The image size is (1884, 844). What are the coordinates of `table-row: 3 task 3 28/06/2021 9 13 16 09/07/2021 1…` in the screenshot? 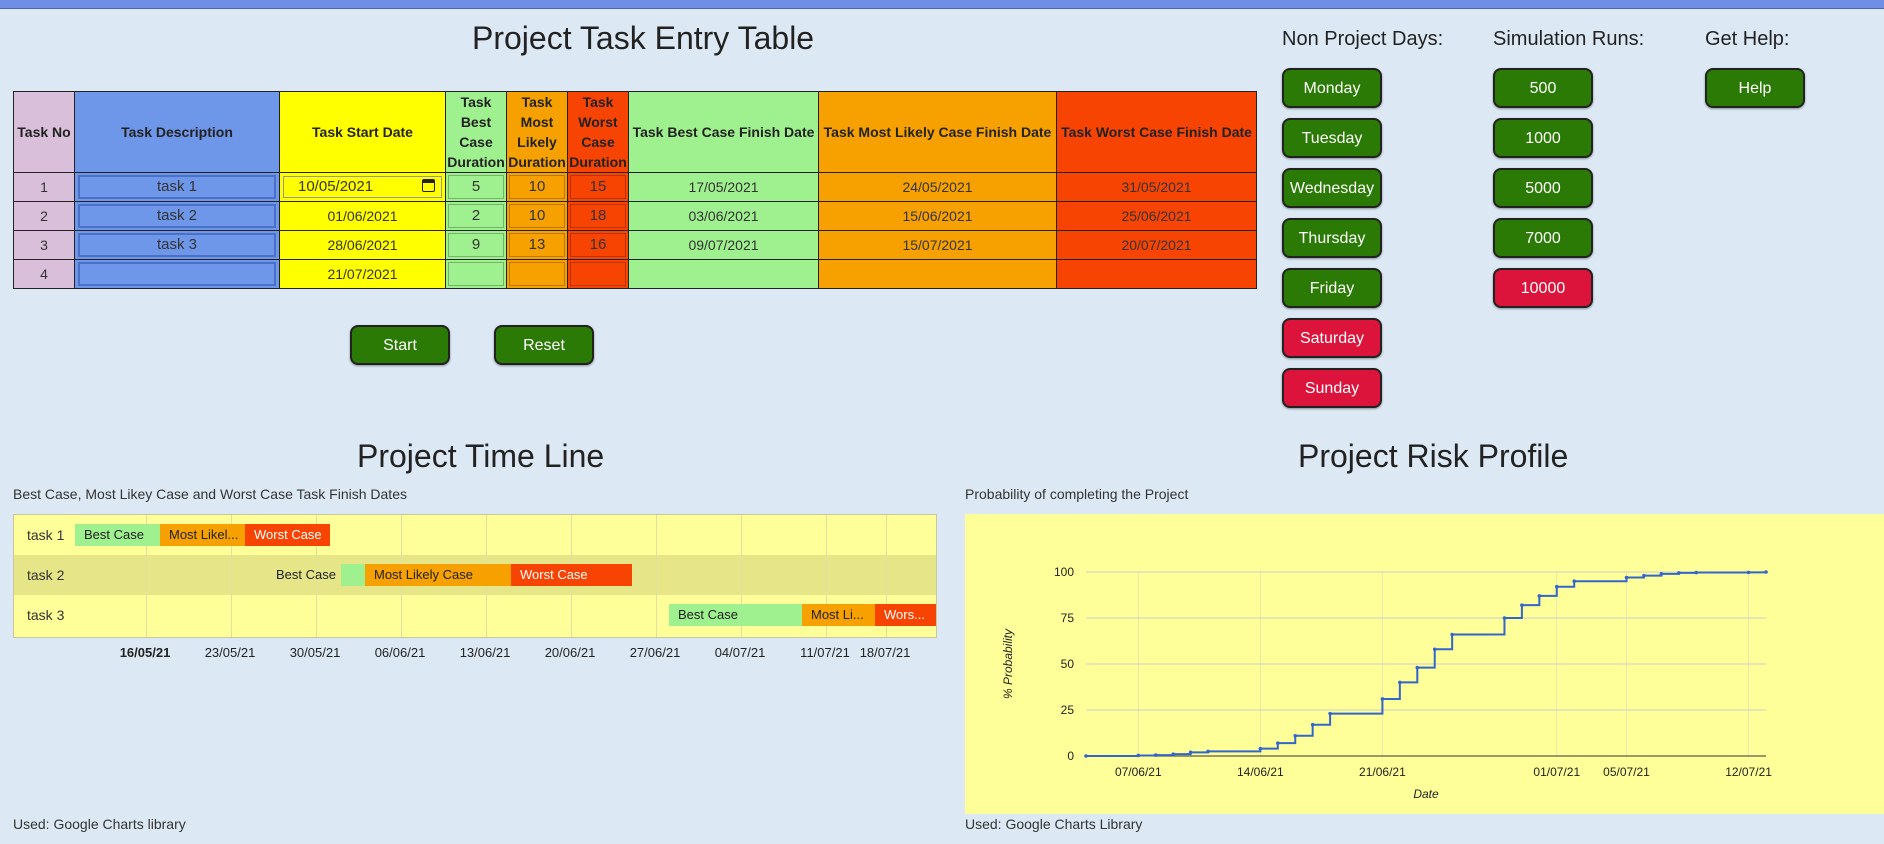 It's located at (635, 245).